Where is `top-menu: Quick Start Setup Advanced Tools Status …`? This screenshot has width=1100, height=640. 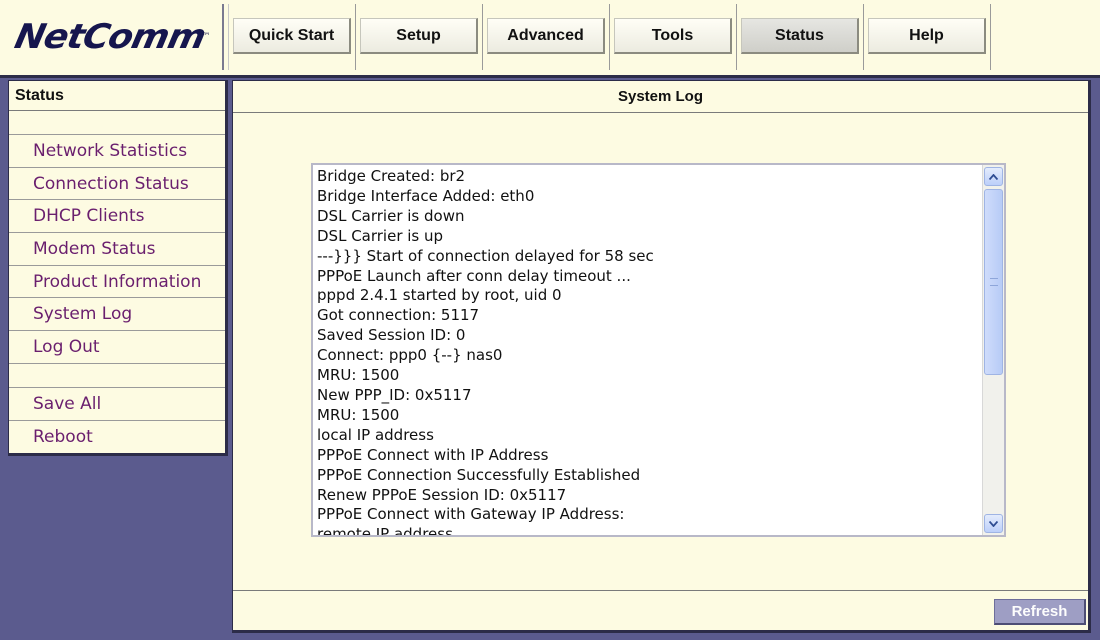
top-menu: Quick Start Setup Advanced Tools Status … is located at coordinates (609, 37).